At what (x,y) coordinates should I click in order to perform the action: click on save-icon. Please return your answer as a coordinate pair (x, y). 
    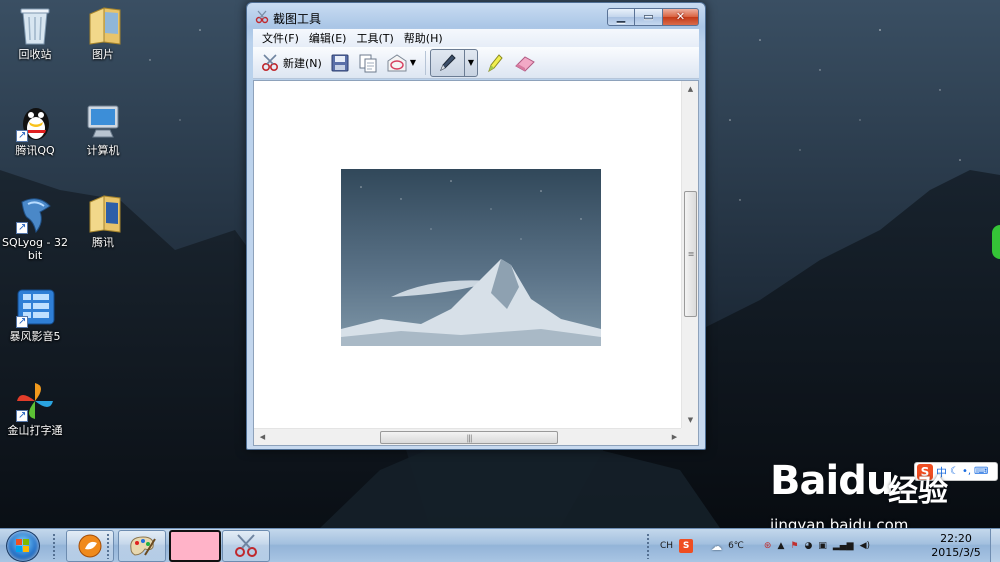
    Looking at the image, I should click on (340, 62).